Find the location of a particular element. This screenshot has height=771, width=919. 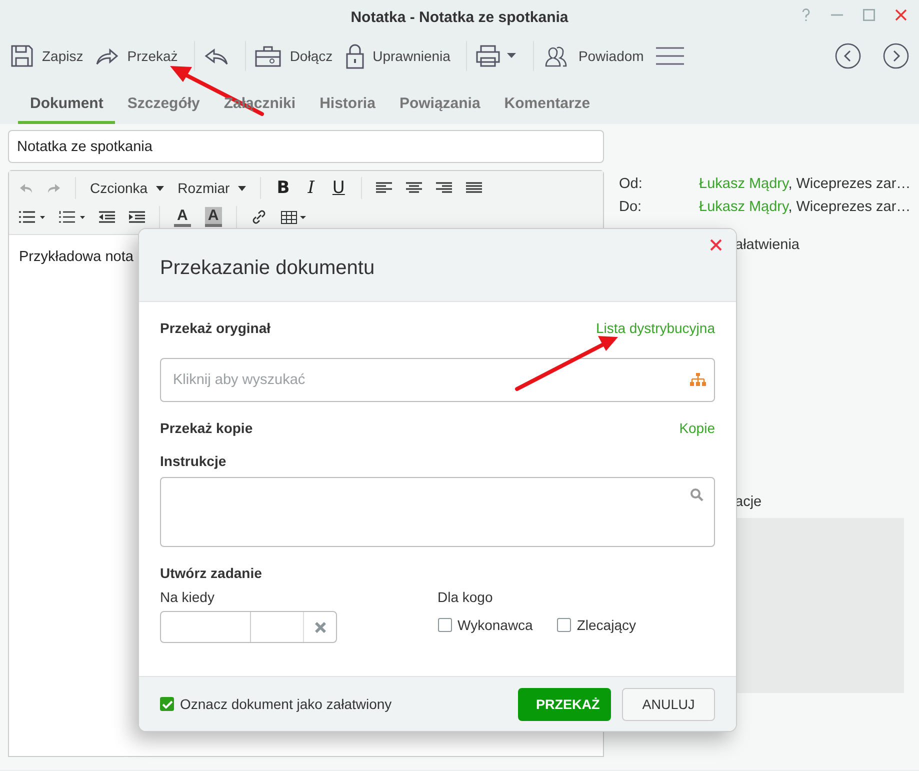

field-label: Do: is located at coordinates (631, 206).